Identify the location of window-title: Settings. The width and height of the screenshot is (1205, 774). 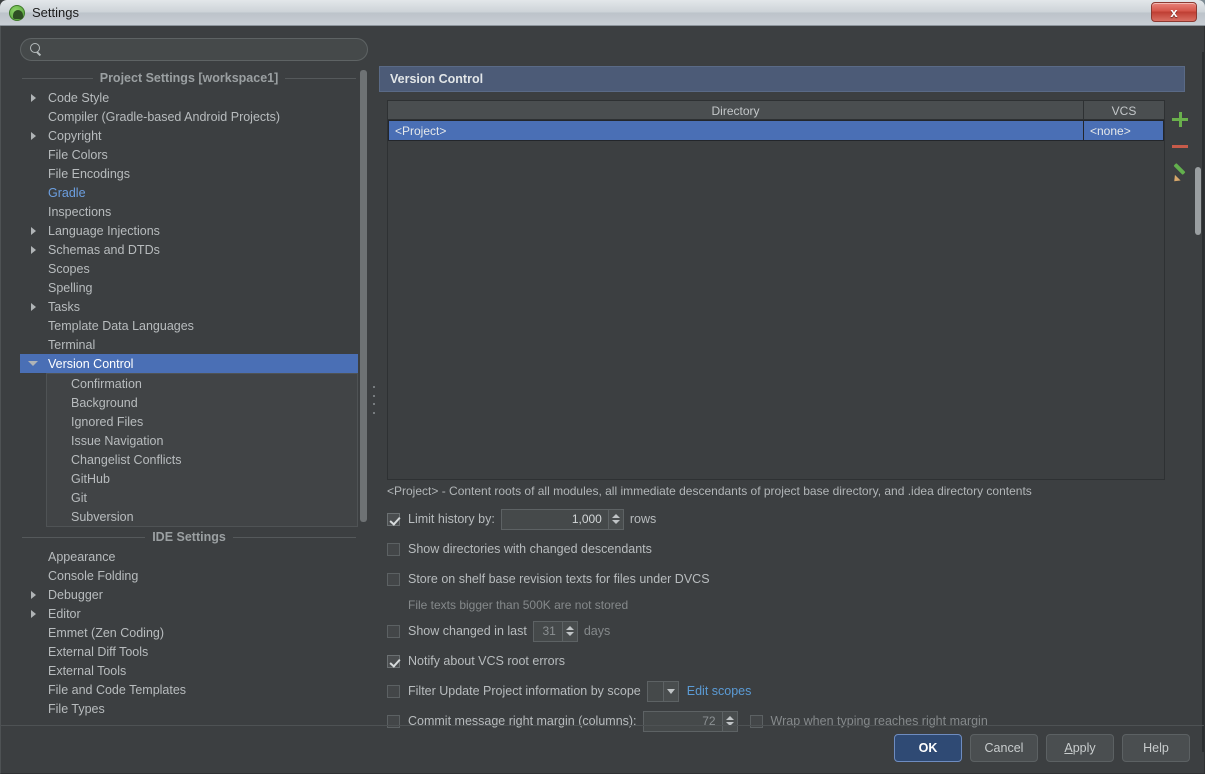
(55, 12).